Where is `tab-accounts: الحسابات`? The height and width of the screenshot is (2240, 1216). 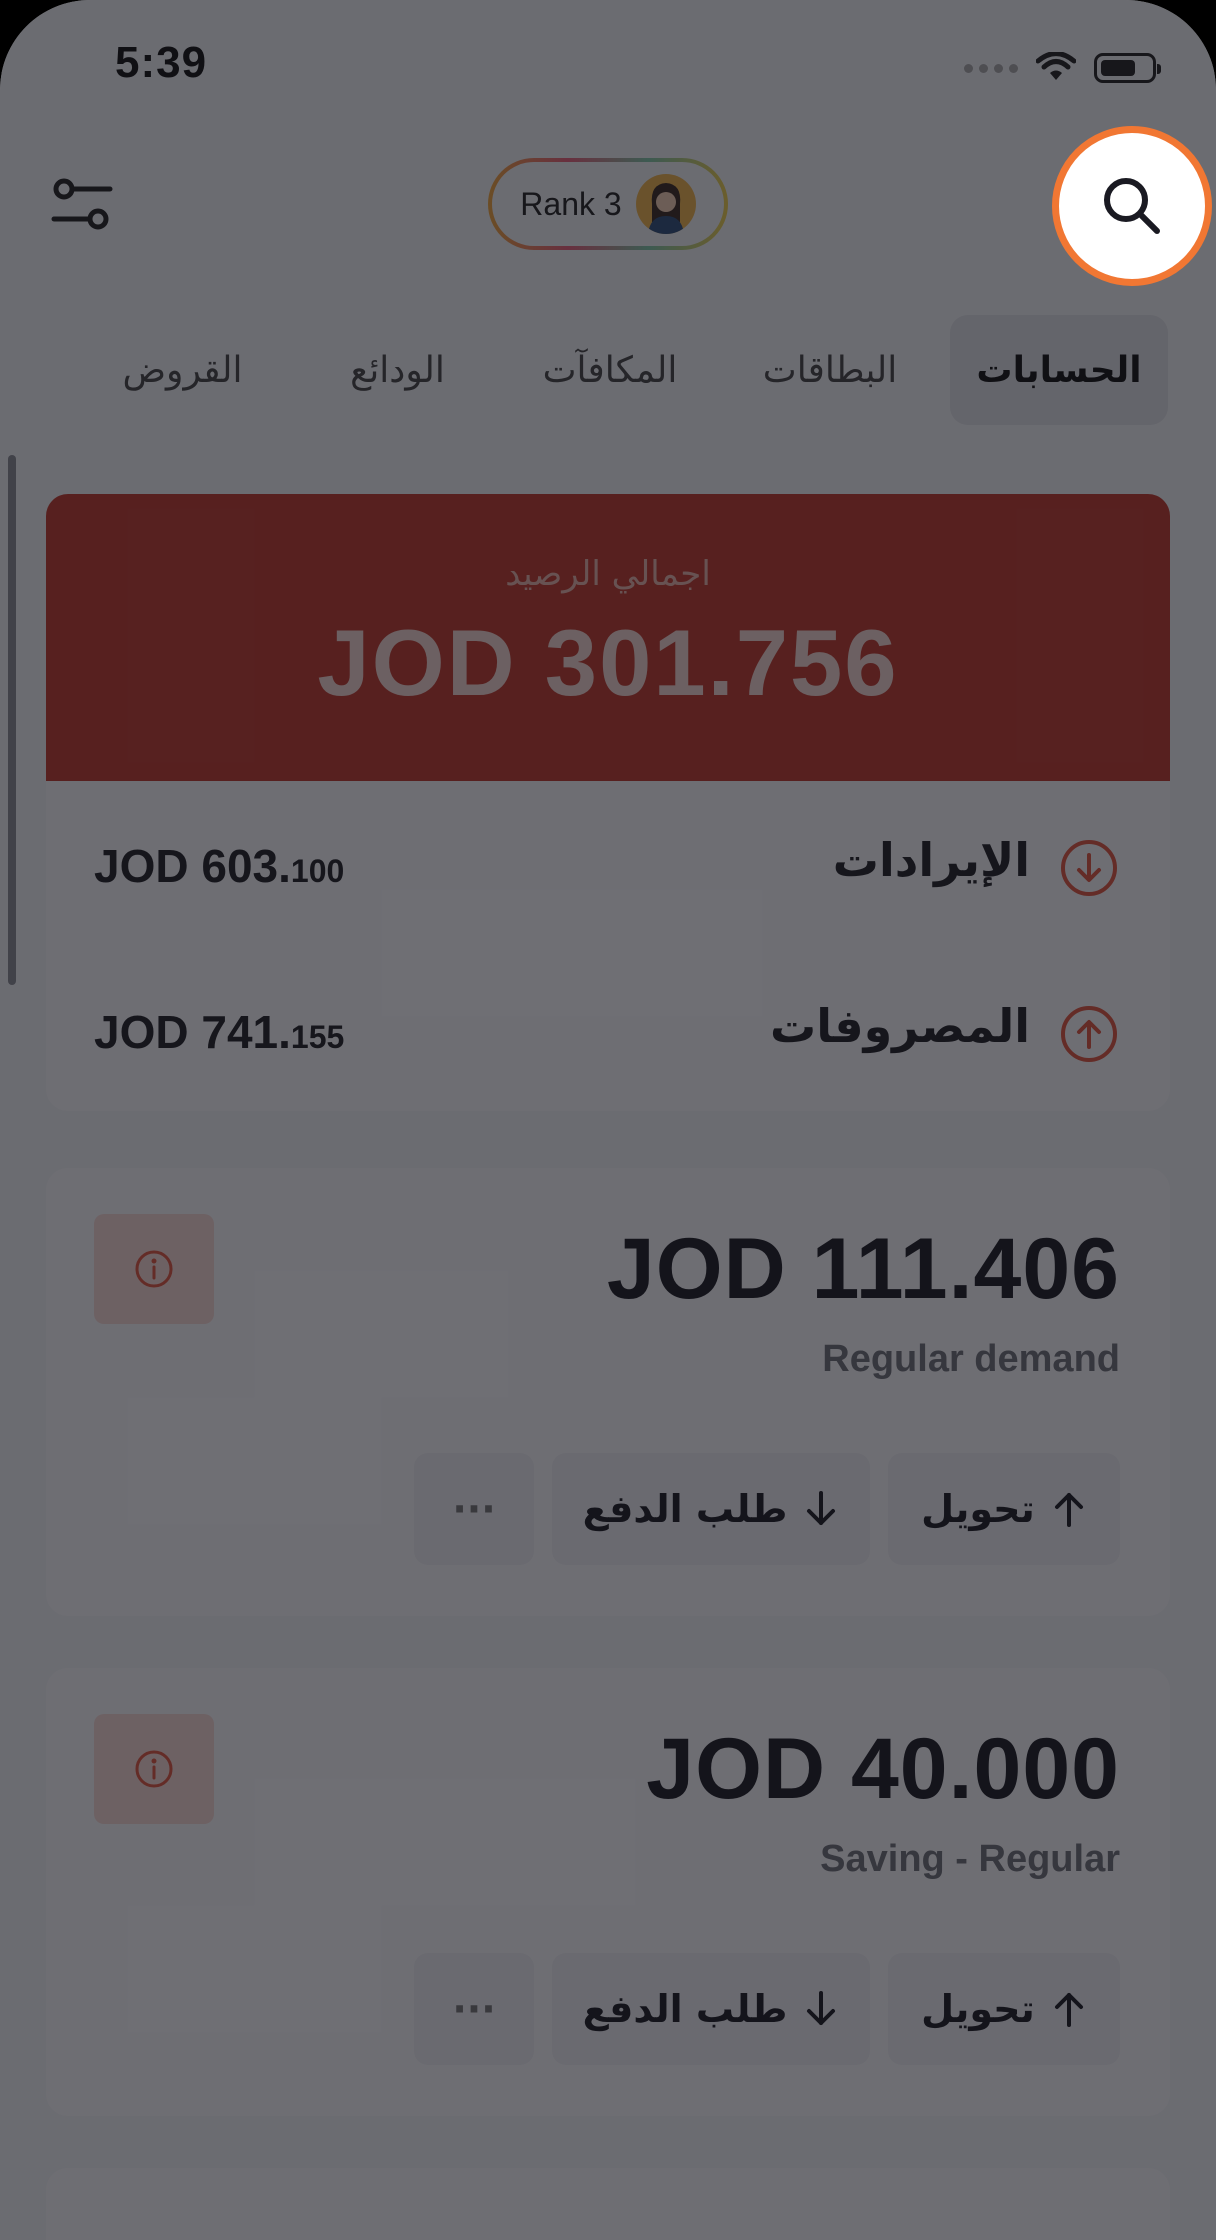 tab-accounts: الحسابات is located at coordinates (1059, 370).